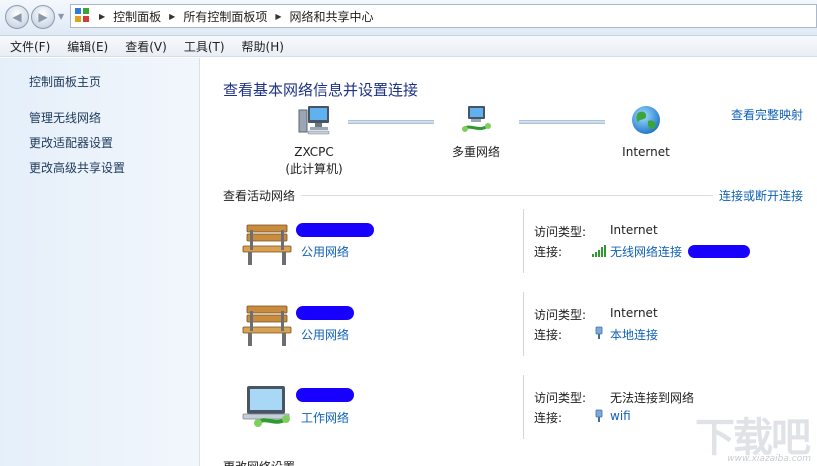 The height and width of the screenshot is (466, 817). I want to click on map-computer-node: ZXCPC (此计算机), so click(314, 141).